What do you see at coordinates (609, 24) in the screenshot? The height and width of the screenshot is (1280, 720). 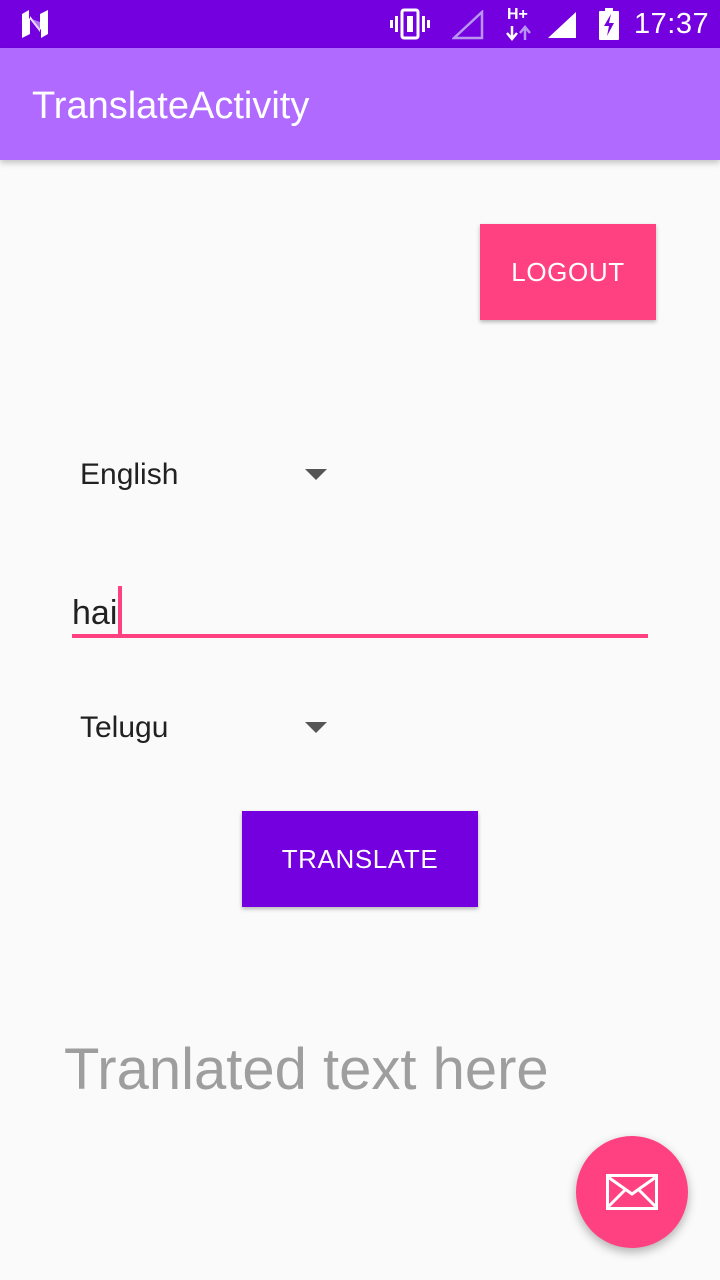 I see `battery-charging-icon` at bounding box center [609, 24].